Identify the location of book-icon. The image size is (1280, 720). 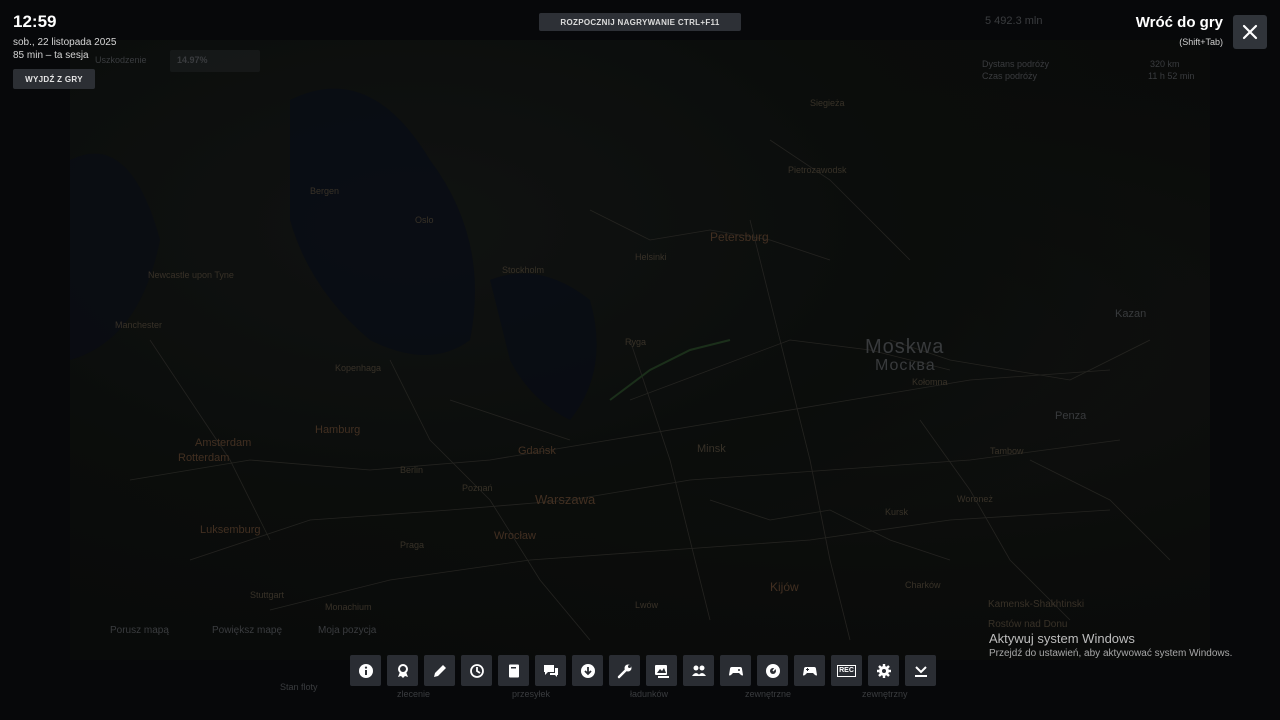
(513, 670).